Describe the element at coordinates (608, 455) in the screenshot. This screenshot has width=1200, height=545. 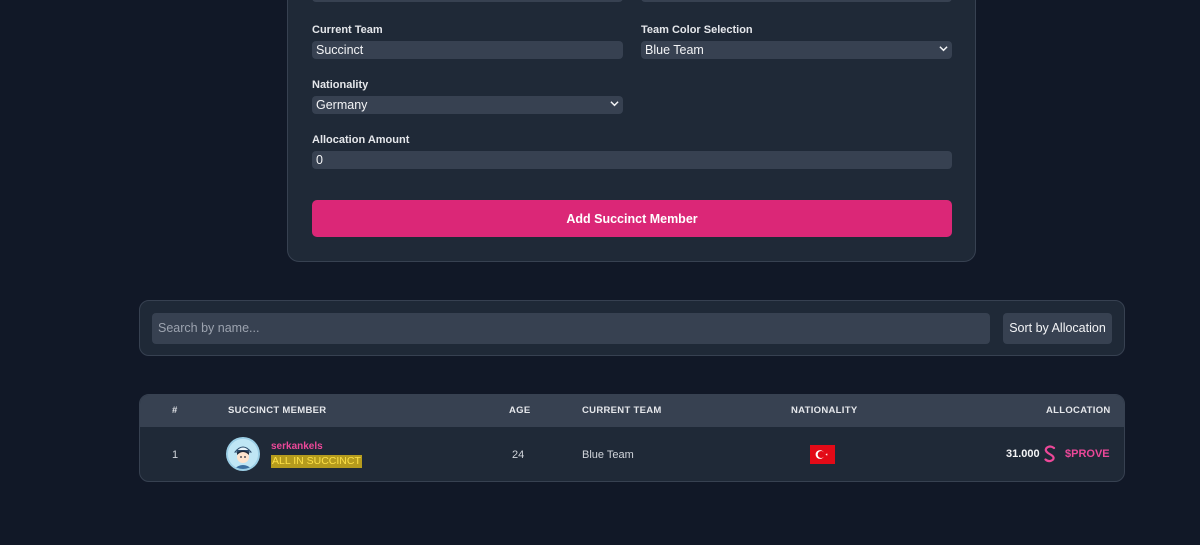
I see `row-team: Blue Team` at that location.